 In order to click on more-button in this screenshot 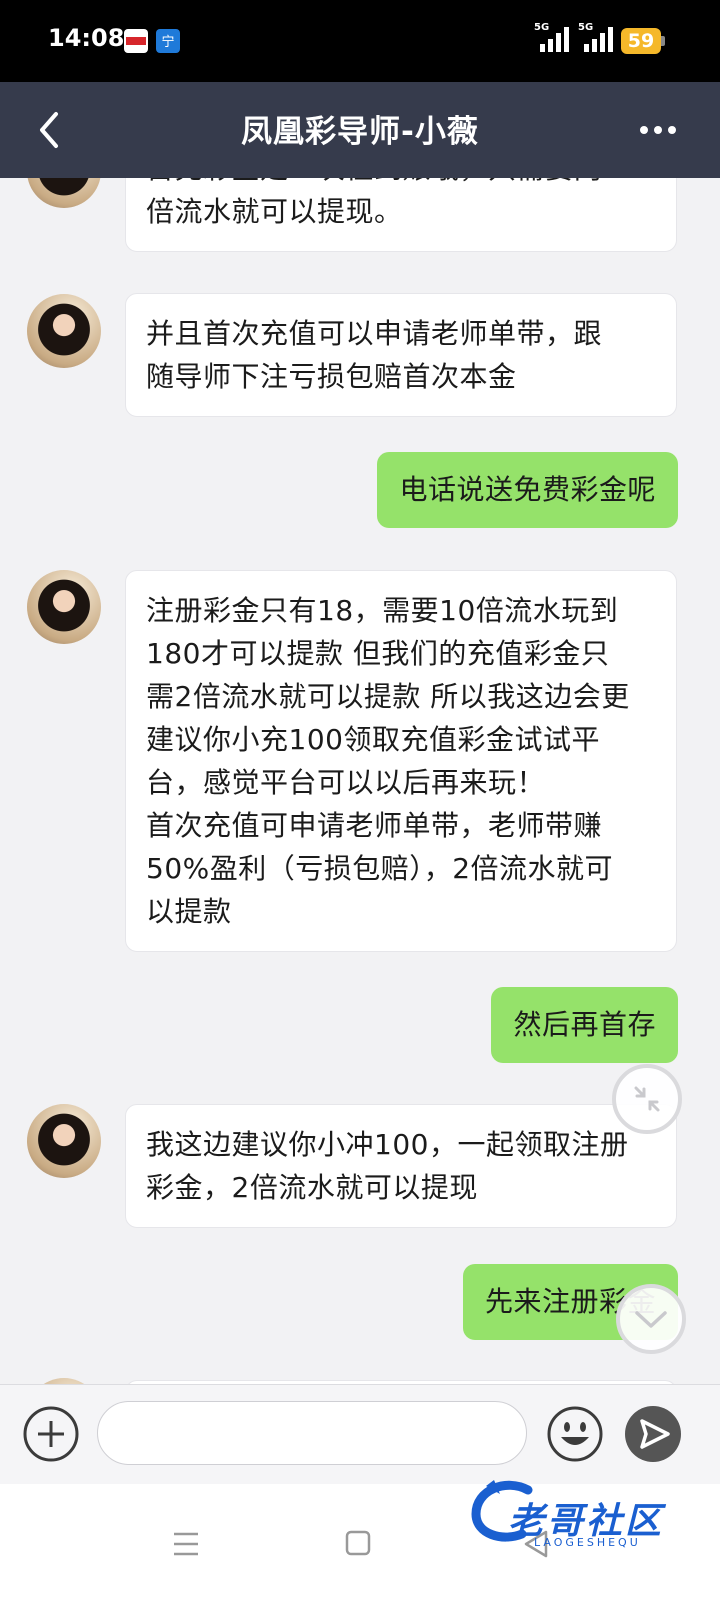, I will do `click(658, 130)`.